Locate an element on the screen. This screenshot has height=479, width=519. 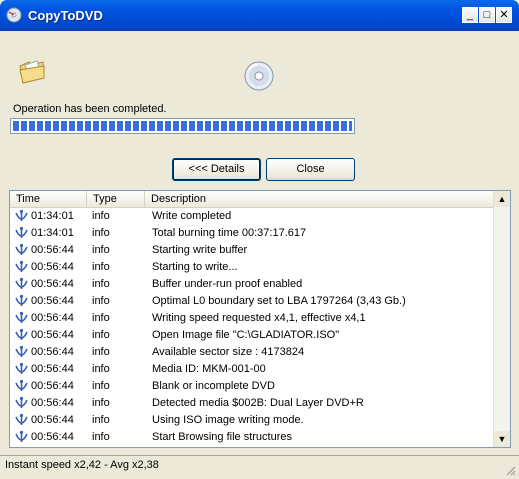
log-description: Using ISO image writing mode. is located at coordinates (228, 420).